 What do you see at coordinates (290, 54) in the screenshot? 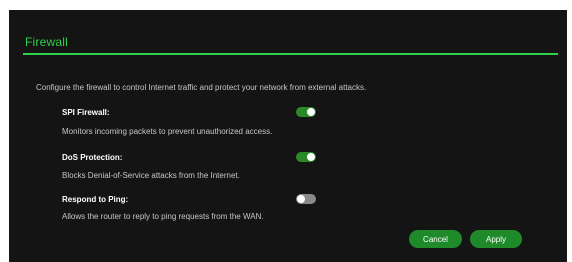
I see `title-divider` at bounding box center [290, 54].